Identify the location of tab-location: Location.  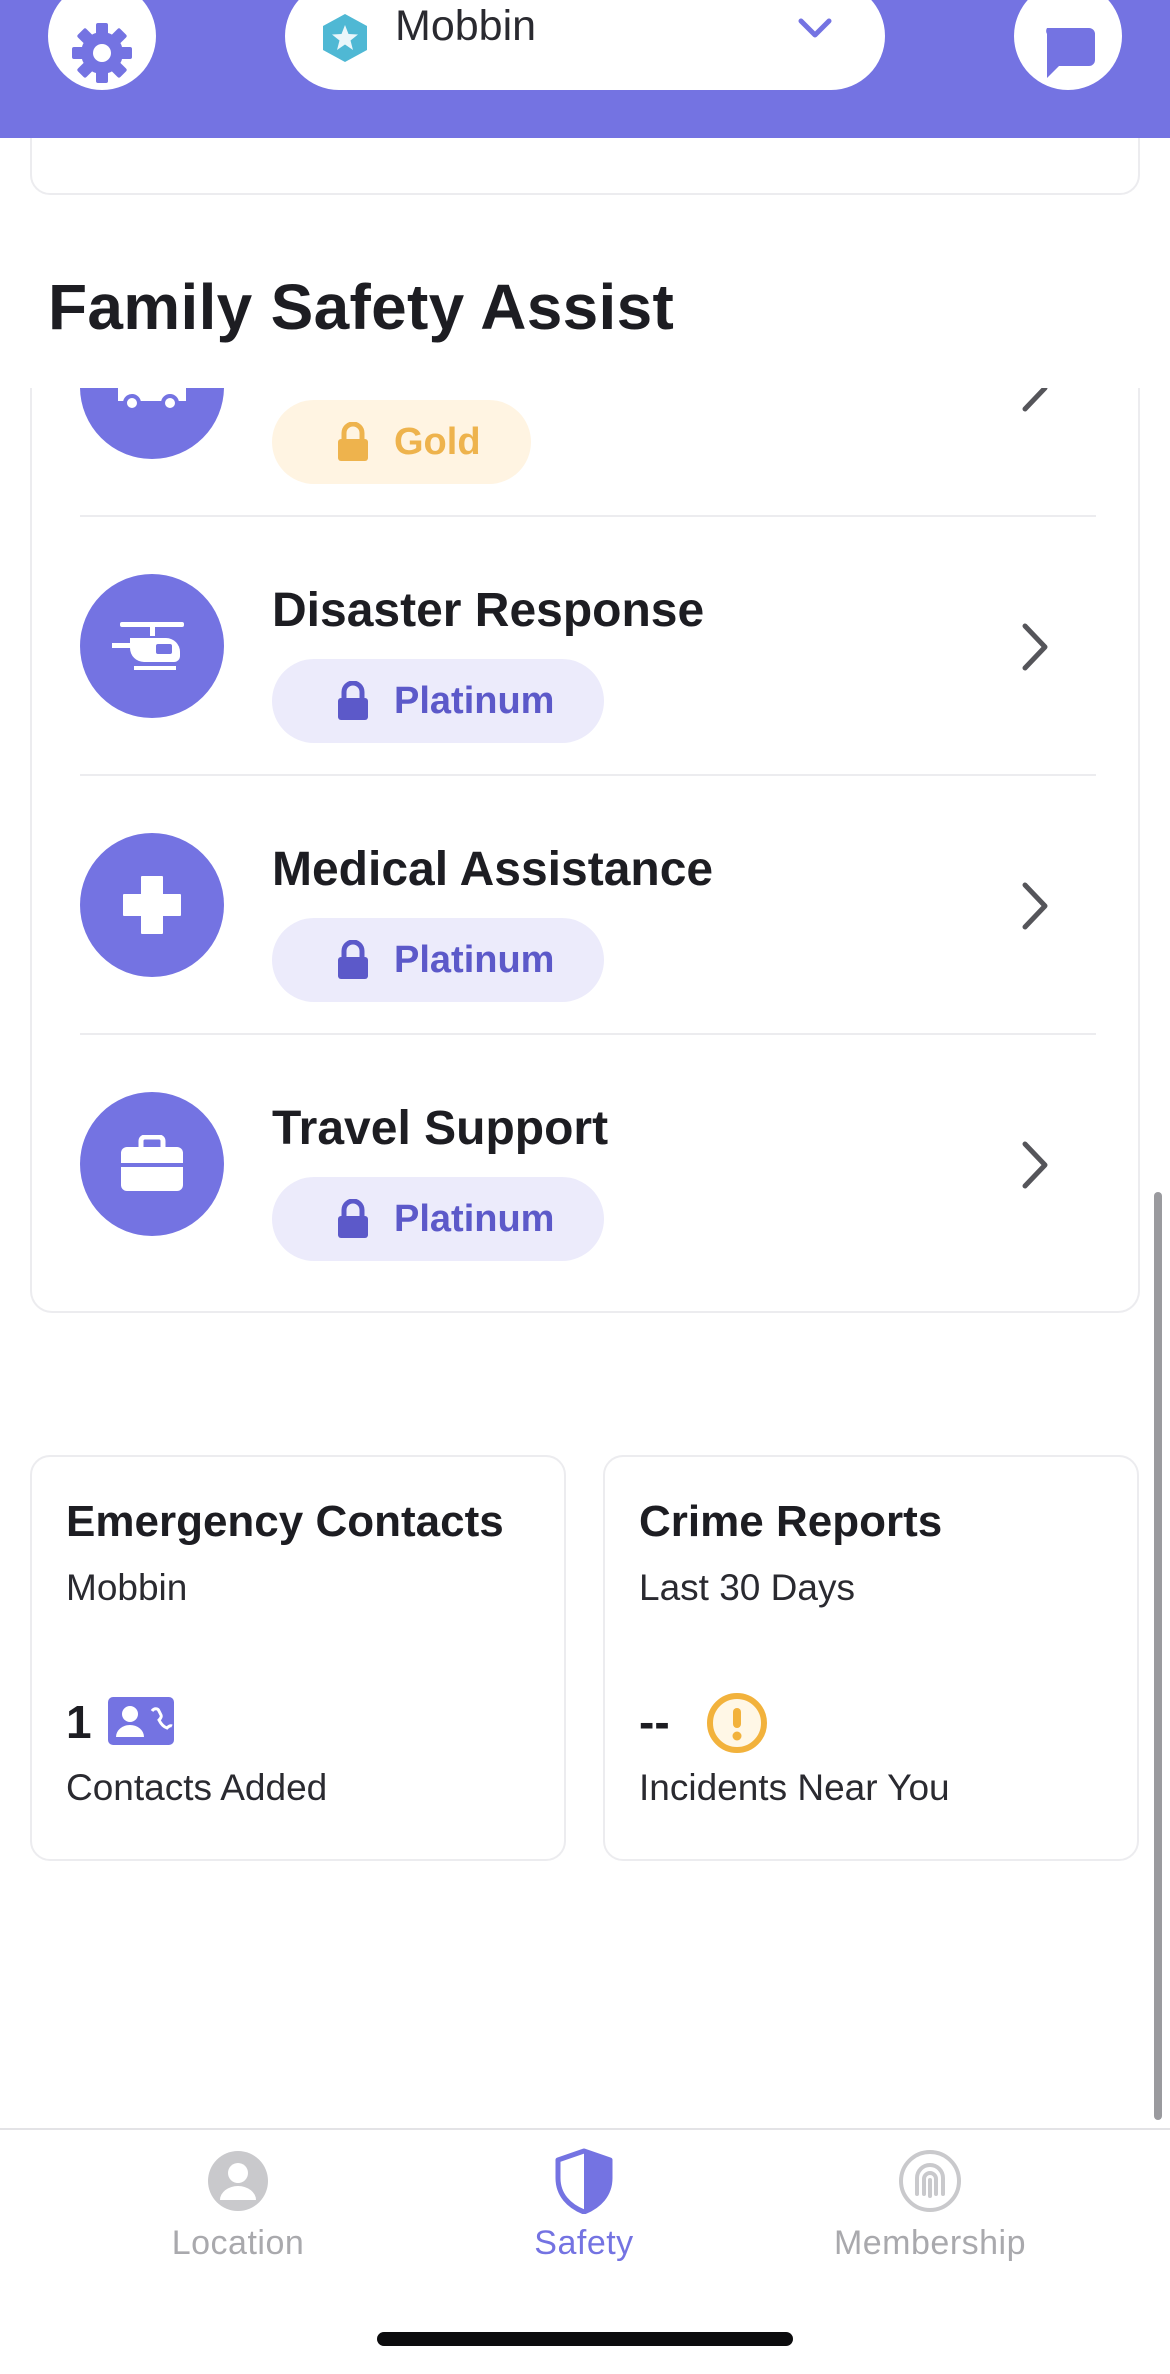
(238, 2200).